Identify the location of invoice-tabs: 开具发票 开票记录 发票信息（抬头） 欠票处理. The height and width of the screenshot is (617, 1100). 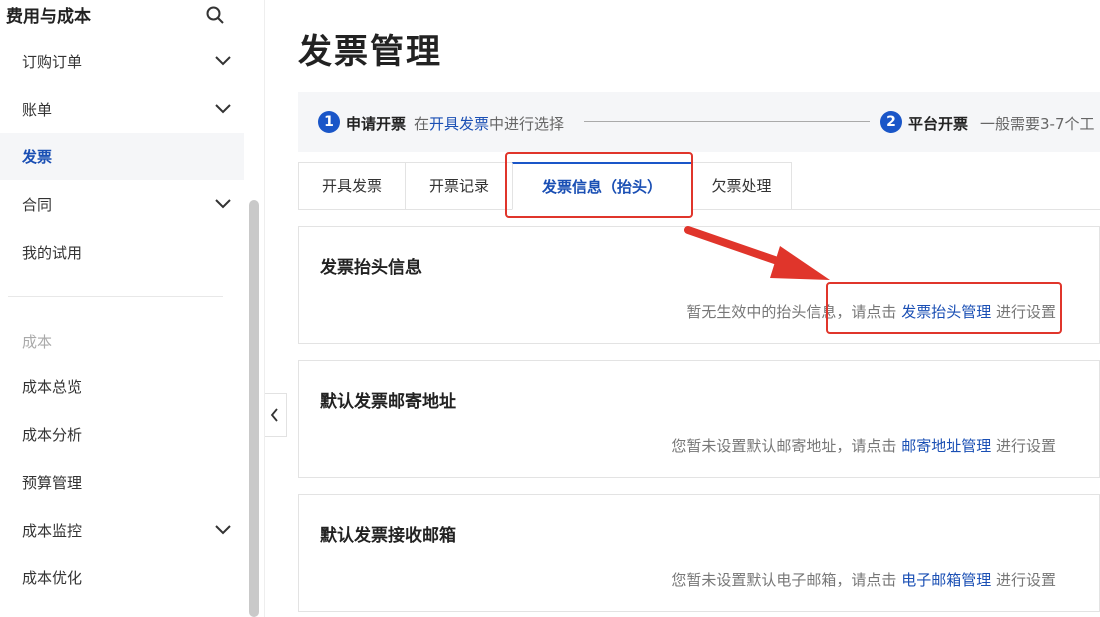
(699, 186).